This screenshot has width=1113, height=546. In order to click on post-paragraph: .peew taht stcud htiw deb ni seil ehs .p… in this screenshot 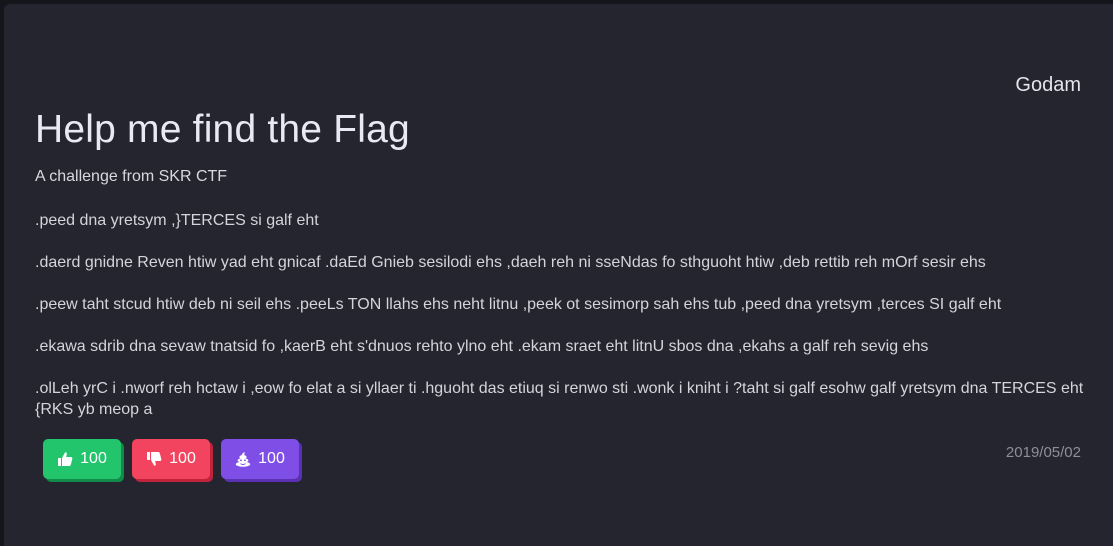, I will do `click(518, 304)`.